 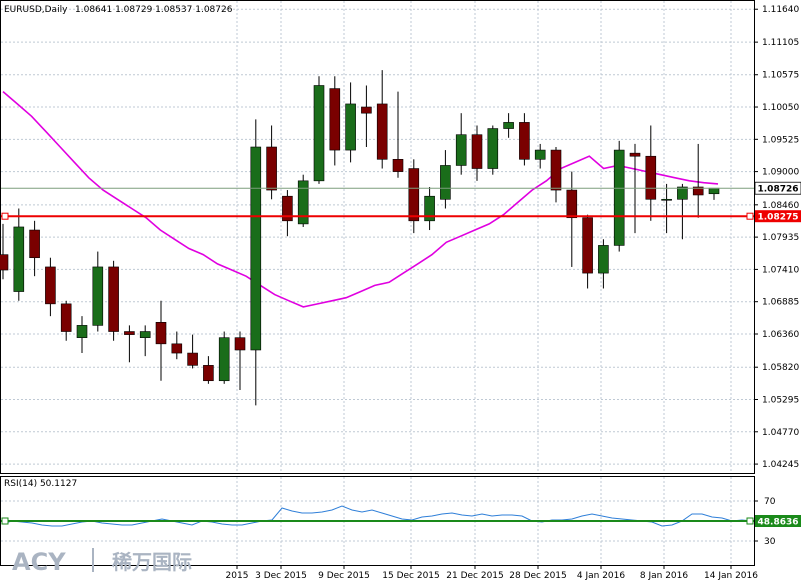 I want to click on rsi-tick-label: 70, so click(x=770, y=502).